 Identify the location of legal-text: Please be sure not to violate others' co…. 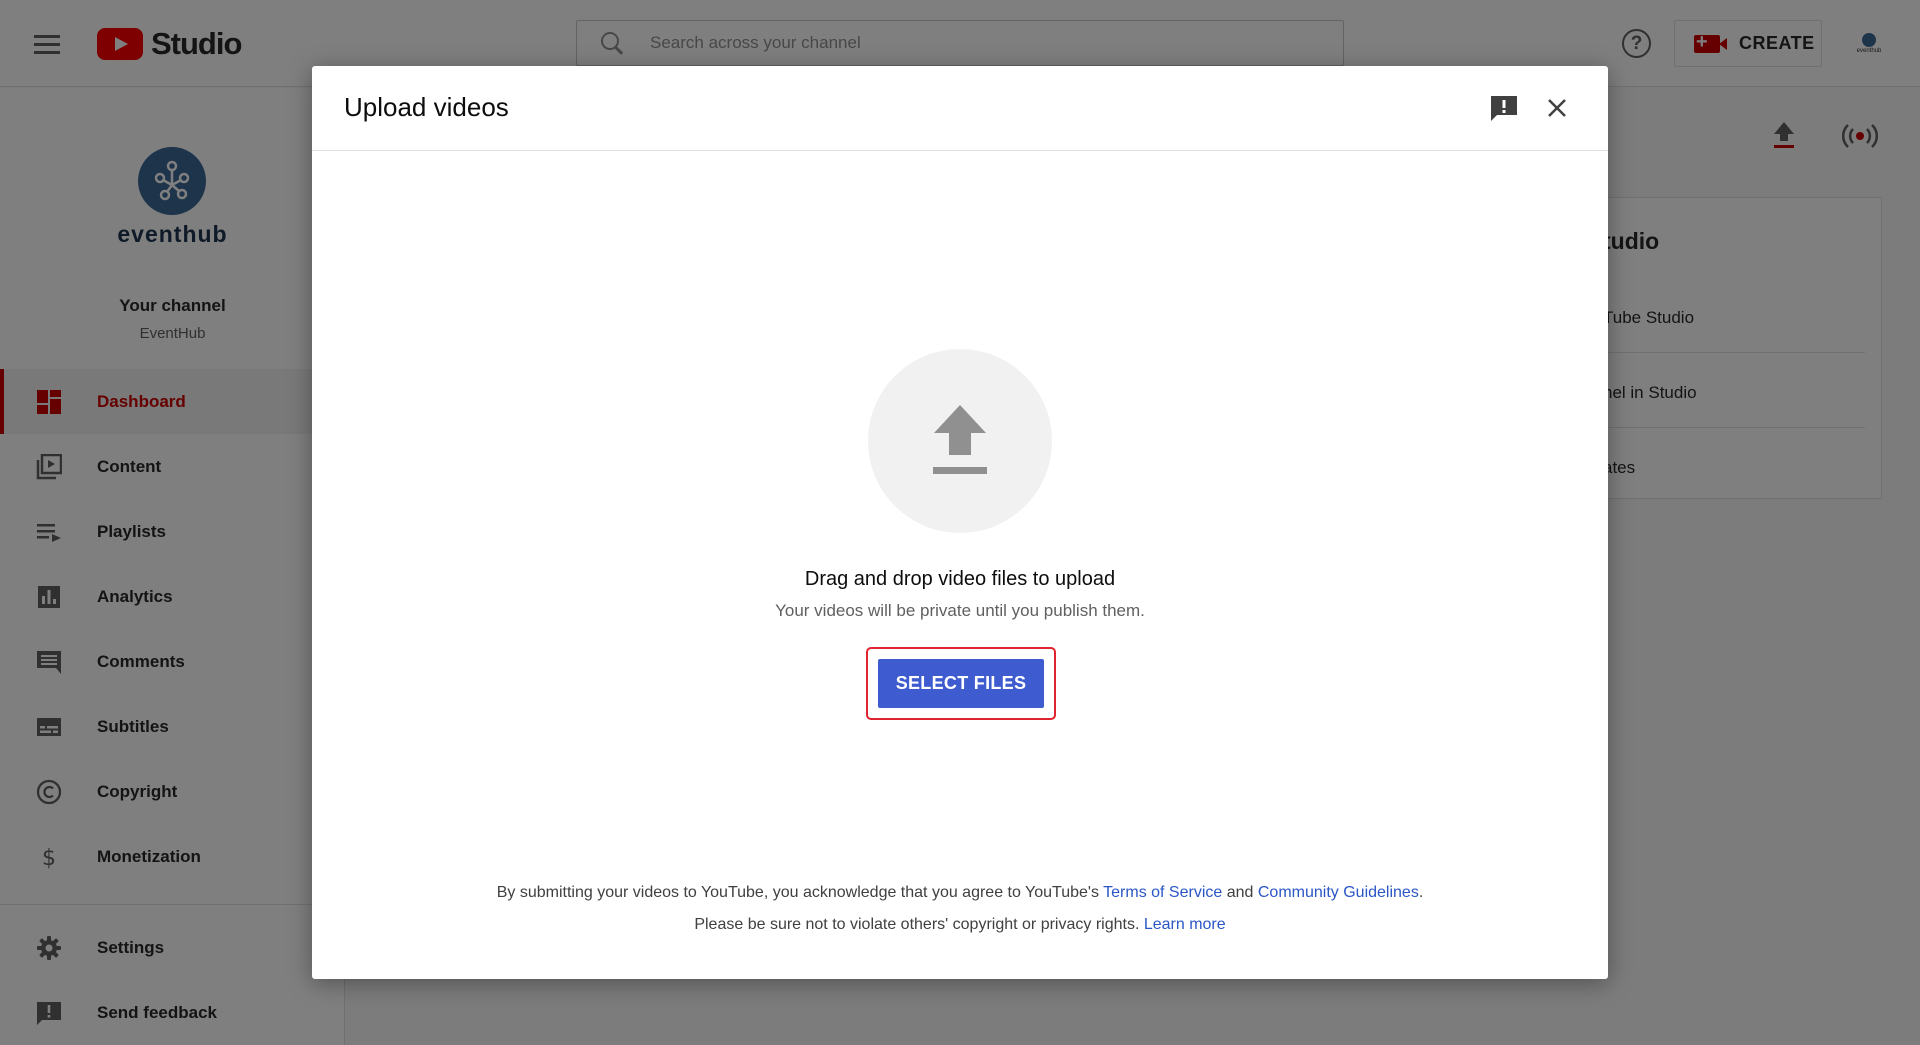
(919, 924).